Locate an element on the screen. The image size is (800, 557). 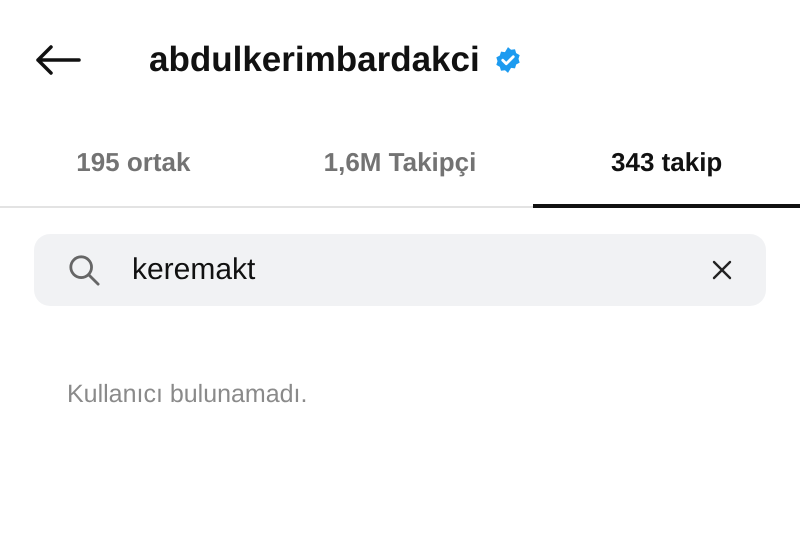
search-field: keremakt is located at coordinates (400, 270).